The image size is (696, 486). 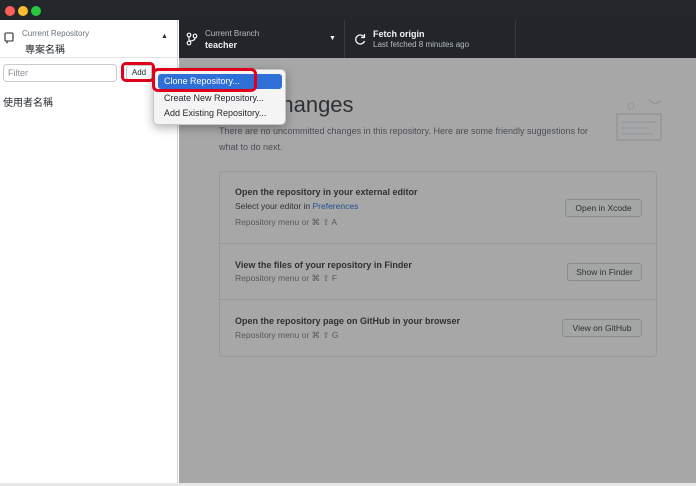 I want to click on repo-icon, so click(x=9, y=38).